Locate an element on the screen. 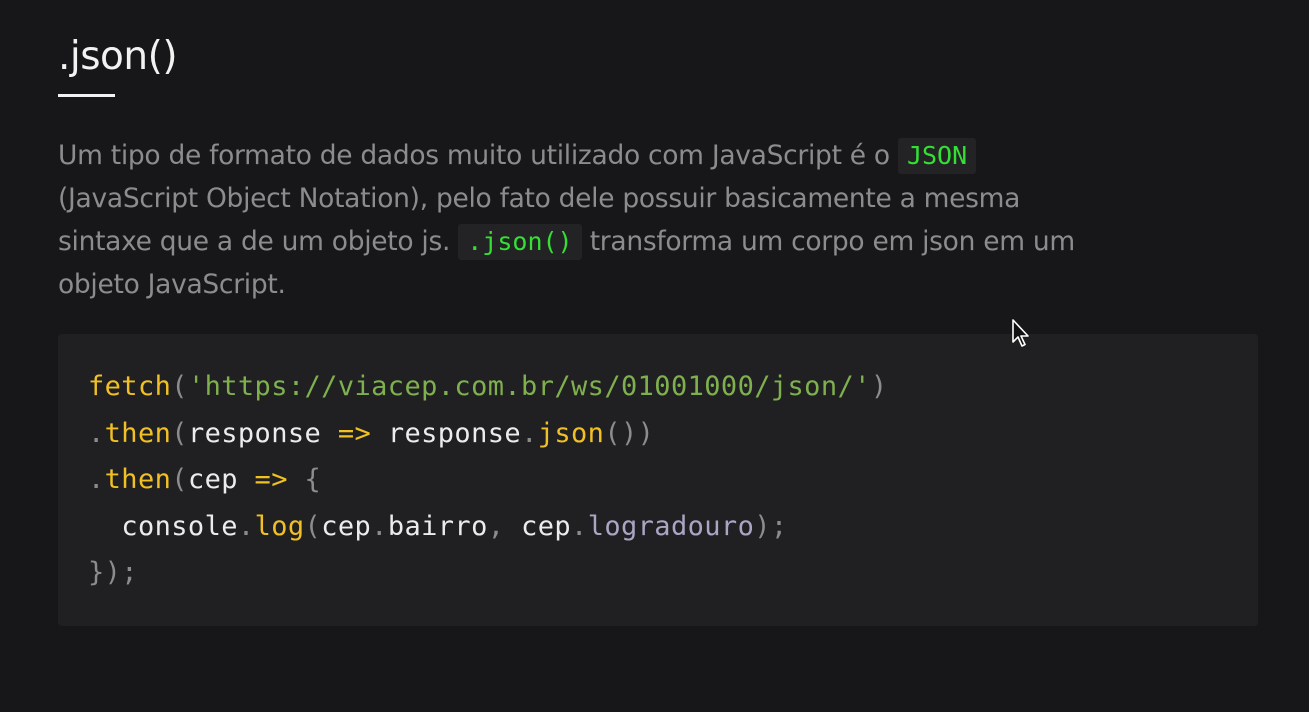 Image resolution: width=1309 pixels, height=712 pixels. code-fetch: fetch is located at coordinates (130, 386).